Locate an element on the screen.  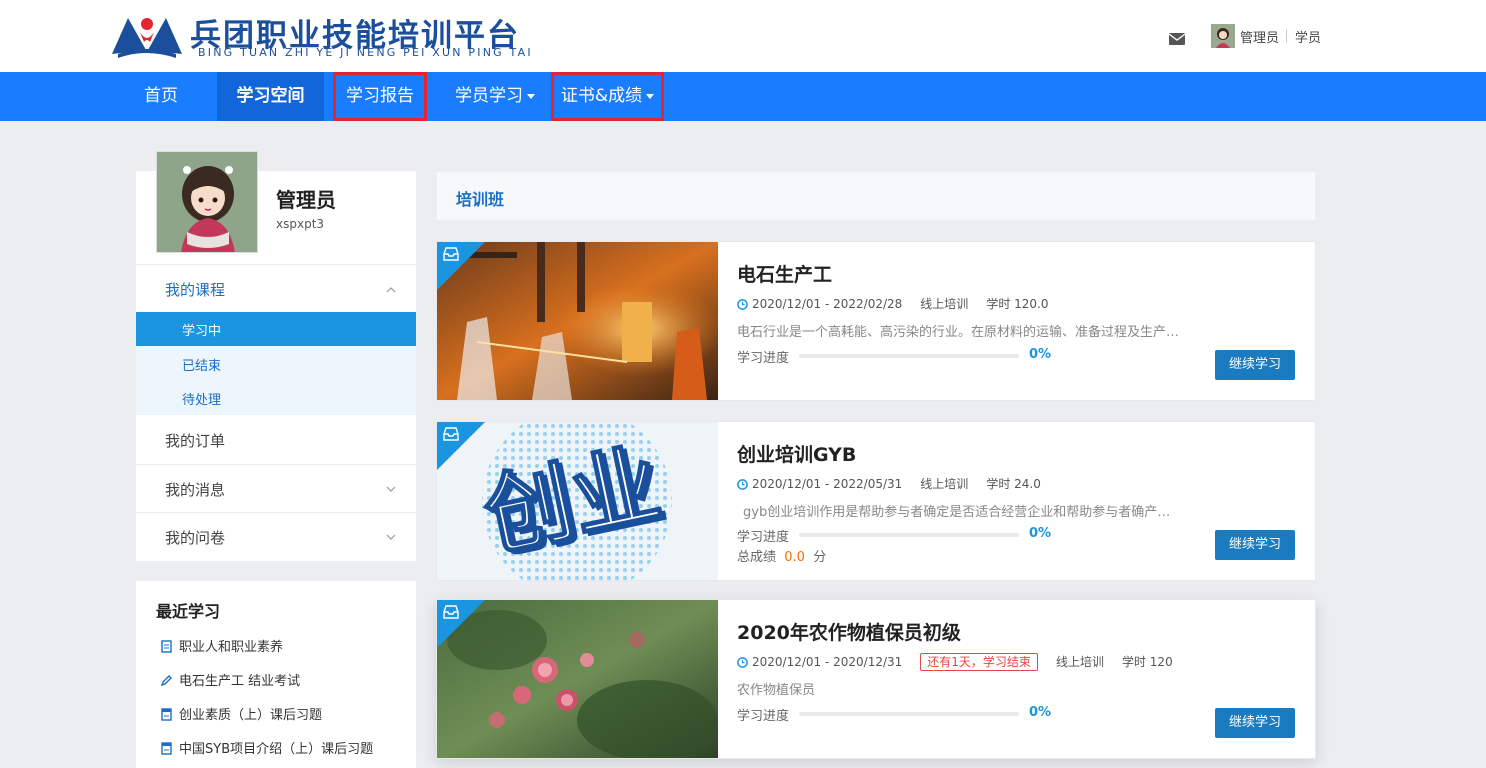
score-value: 0.0 is located at coordinates (794, 557).